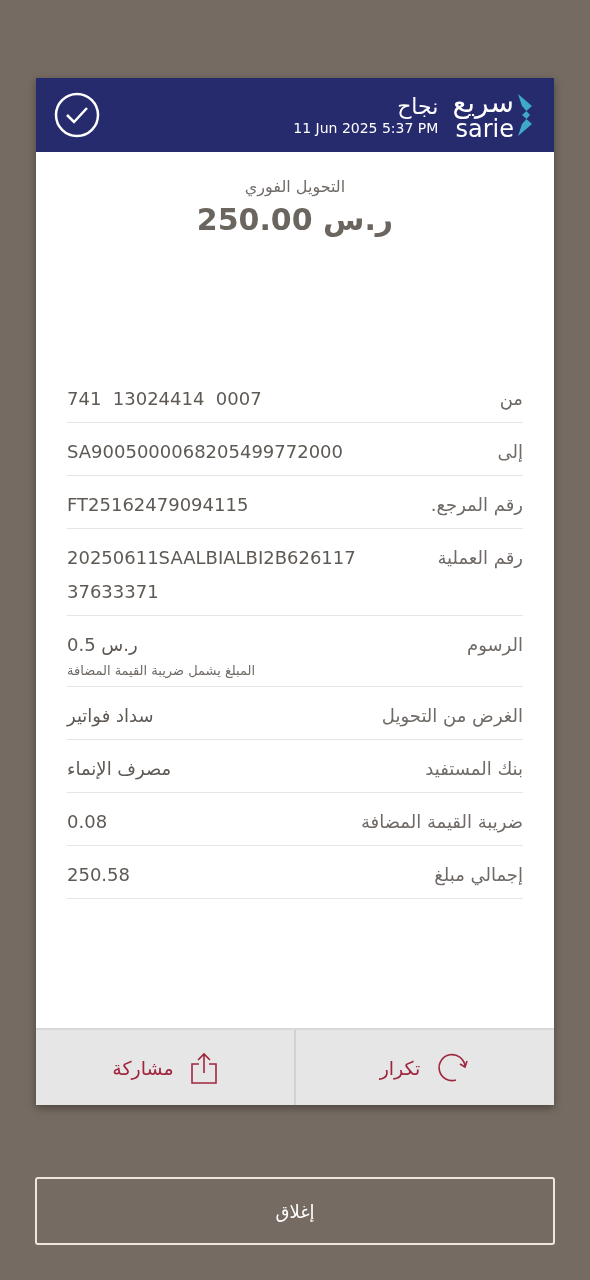 The height and width of the screenshot is (1280, 590). What do you see at coordinates (511, 399) in the screenshot?
I see `detail-label: من` at bounding box center [511, 399].